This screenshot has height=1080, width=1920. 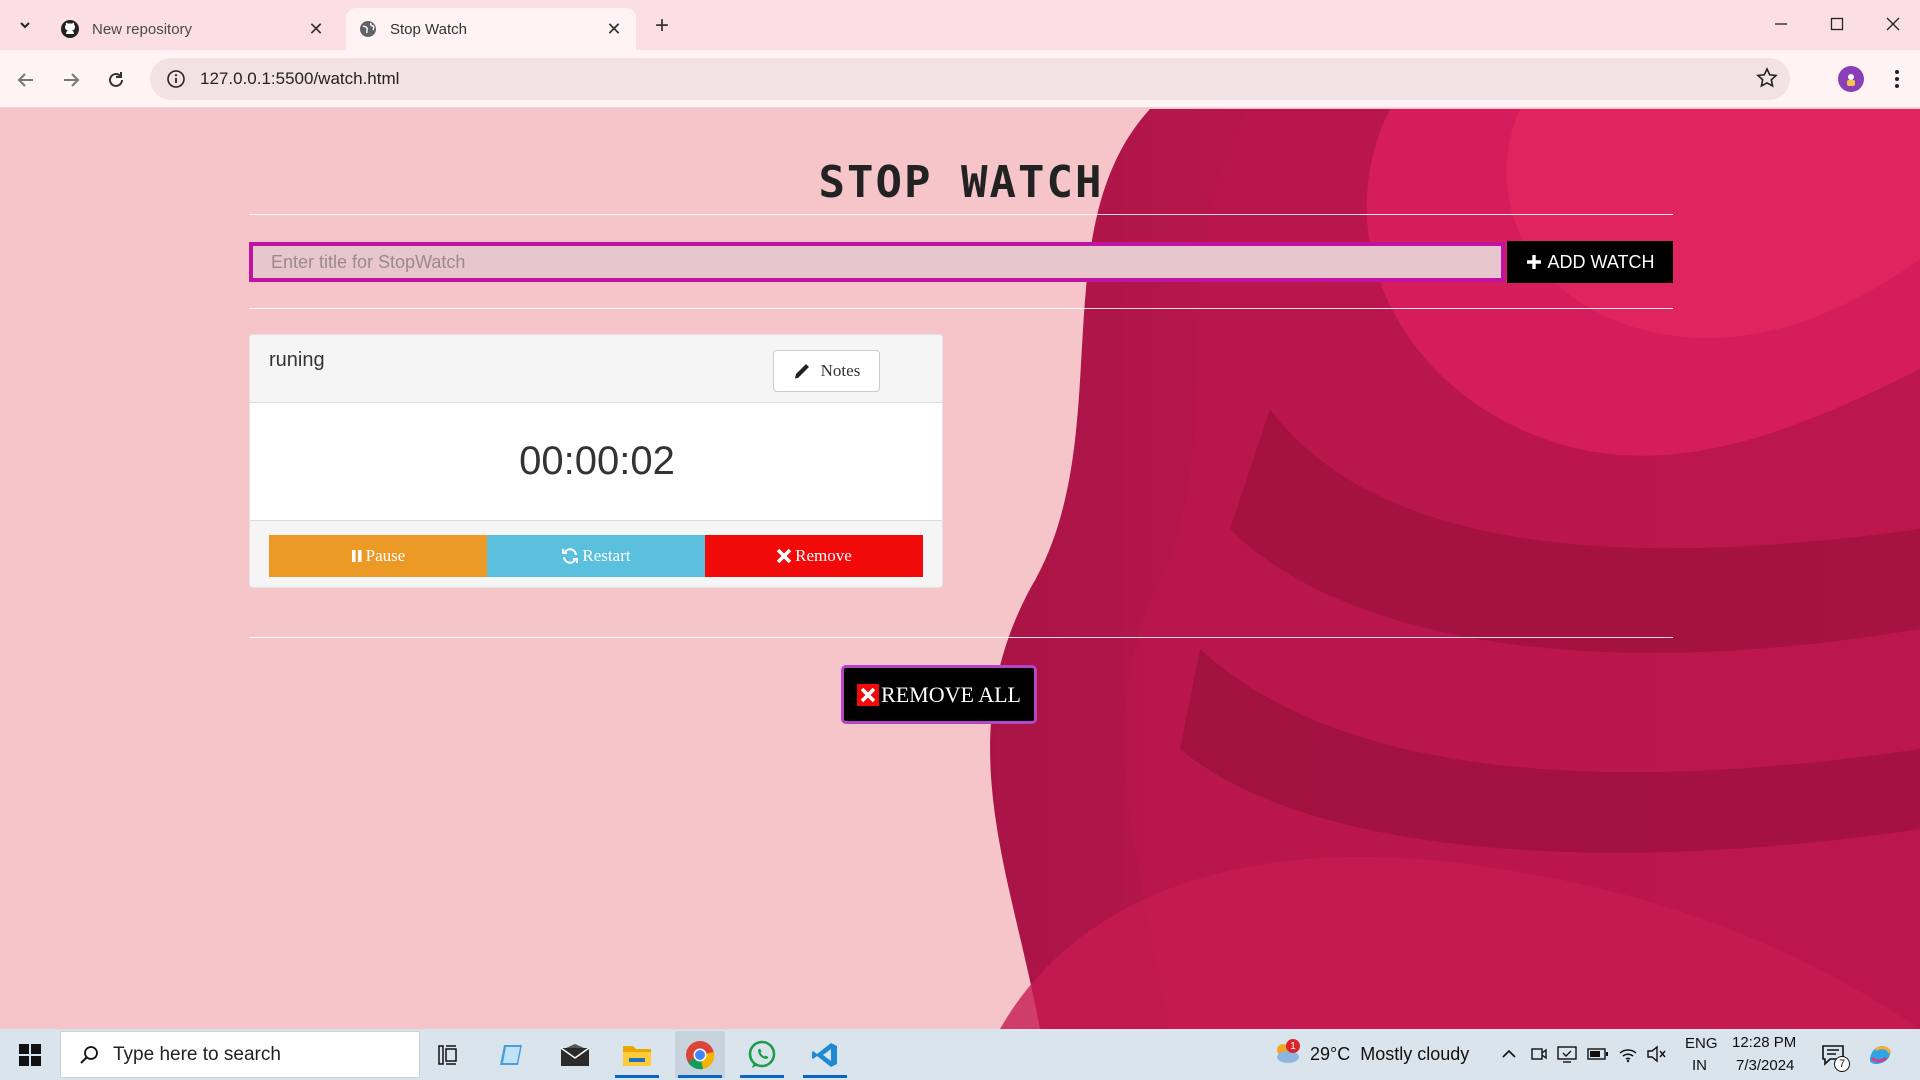 What do you see at coordinates (356, 556) in the screenshot?
I see `pause-icon` at bounding box center [356, 556].